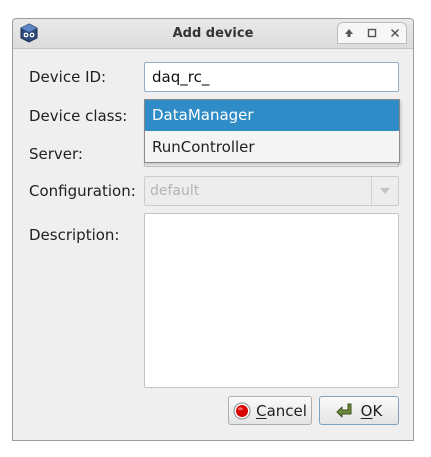  What do you see at coordinates (281, 410) in the screenshot?
I see `cancel-button-label: Cancel` at bounding box center [281, 410].